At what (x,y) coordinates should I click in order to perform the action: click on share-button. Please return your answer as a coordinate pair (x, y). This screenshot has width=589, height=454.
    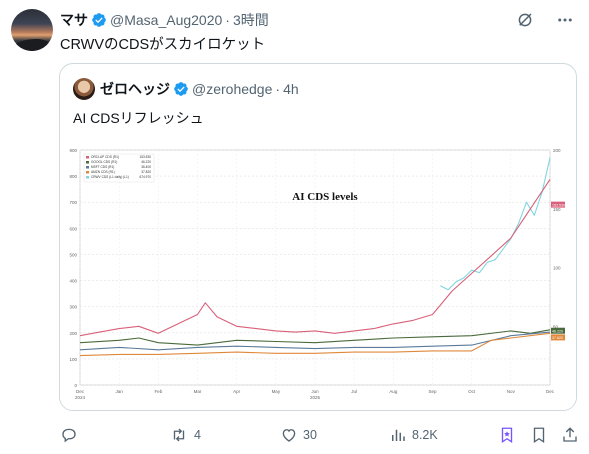
    Looking at the image, I should click on (570, 435).